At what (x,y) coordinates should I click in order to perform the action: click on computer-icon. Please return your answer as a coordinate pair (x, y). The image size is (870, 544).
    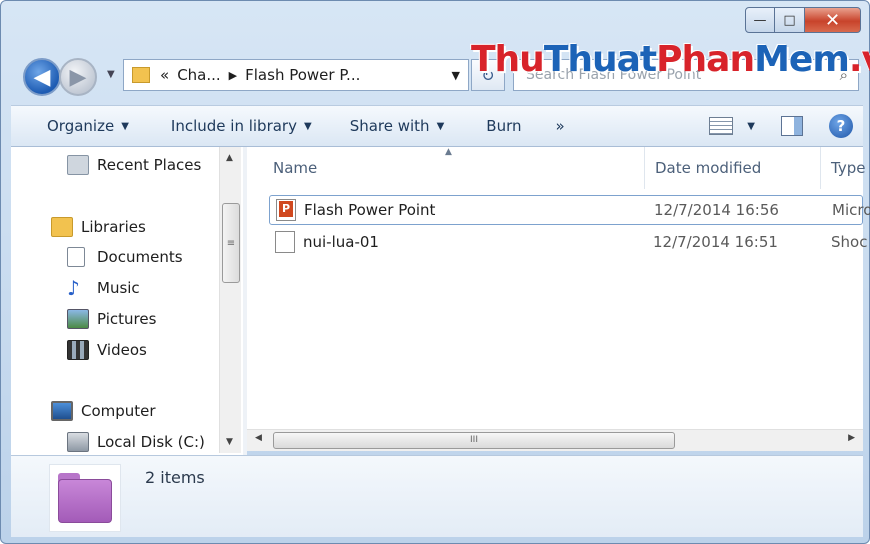
    Looking at the image, I should click on (62, 411).